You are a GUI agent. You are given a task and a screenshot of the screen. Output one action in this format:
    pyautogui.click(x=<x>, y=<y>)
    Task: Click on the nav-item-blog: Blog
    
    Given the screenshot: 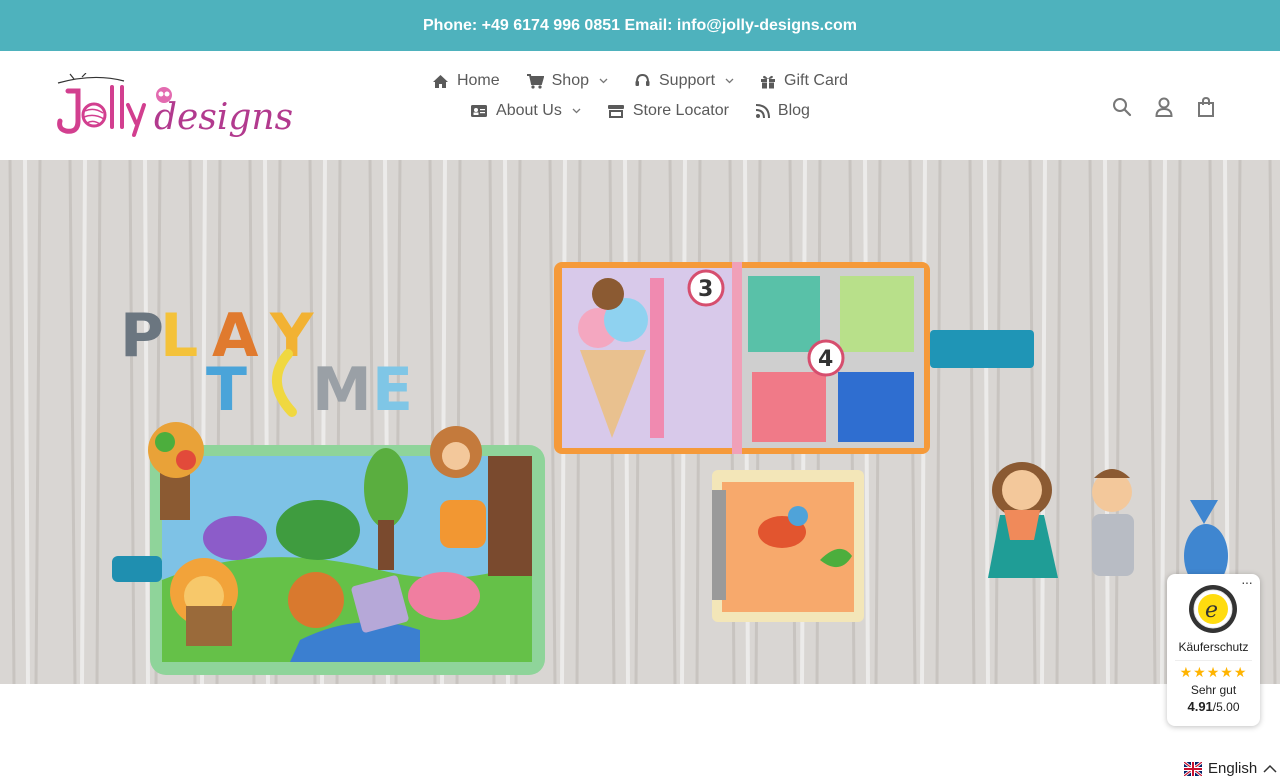 What is the action you would take?
    pyautogui.click(x=782, y=111)
    